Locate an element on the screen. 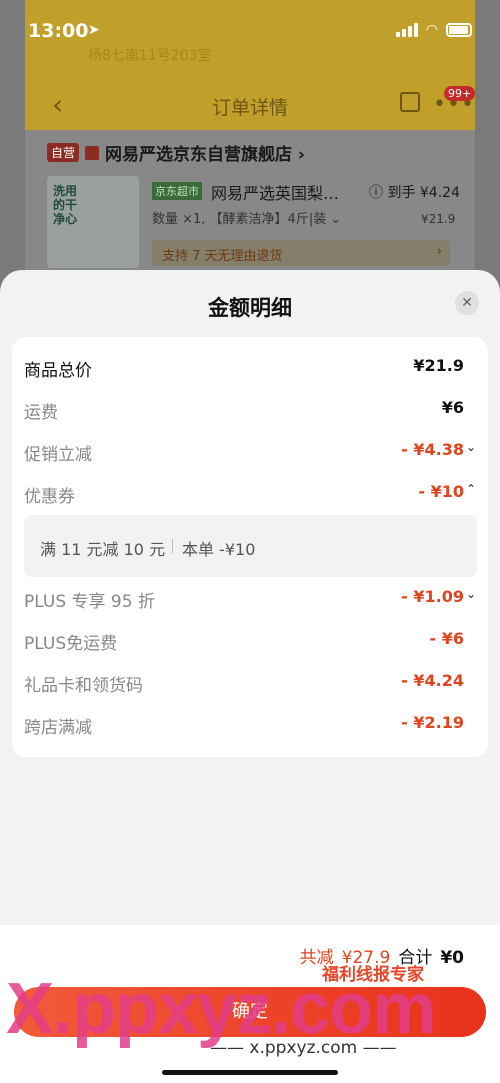 The width and height of the screenshot is (500, 1083). location-arrow-icon: ➤ is located at coordinates (94, 30).